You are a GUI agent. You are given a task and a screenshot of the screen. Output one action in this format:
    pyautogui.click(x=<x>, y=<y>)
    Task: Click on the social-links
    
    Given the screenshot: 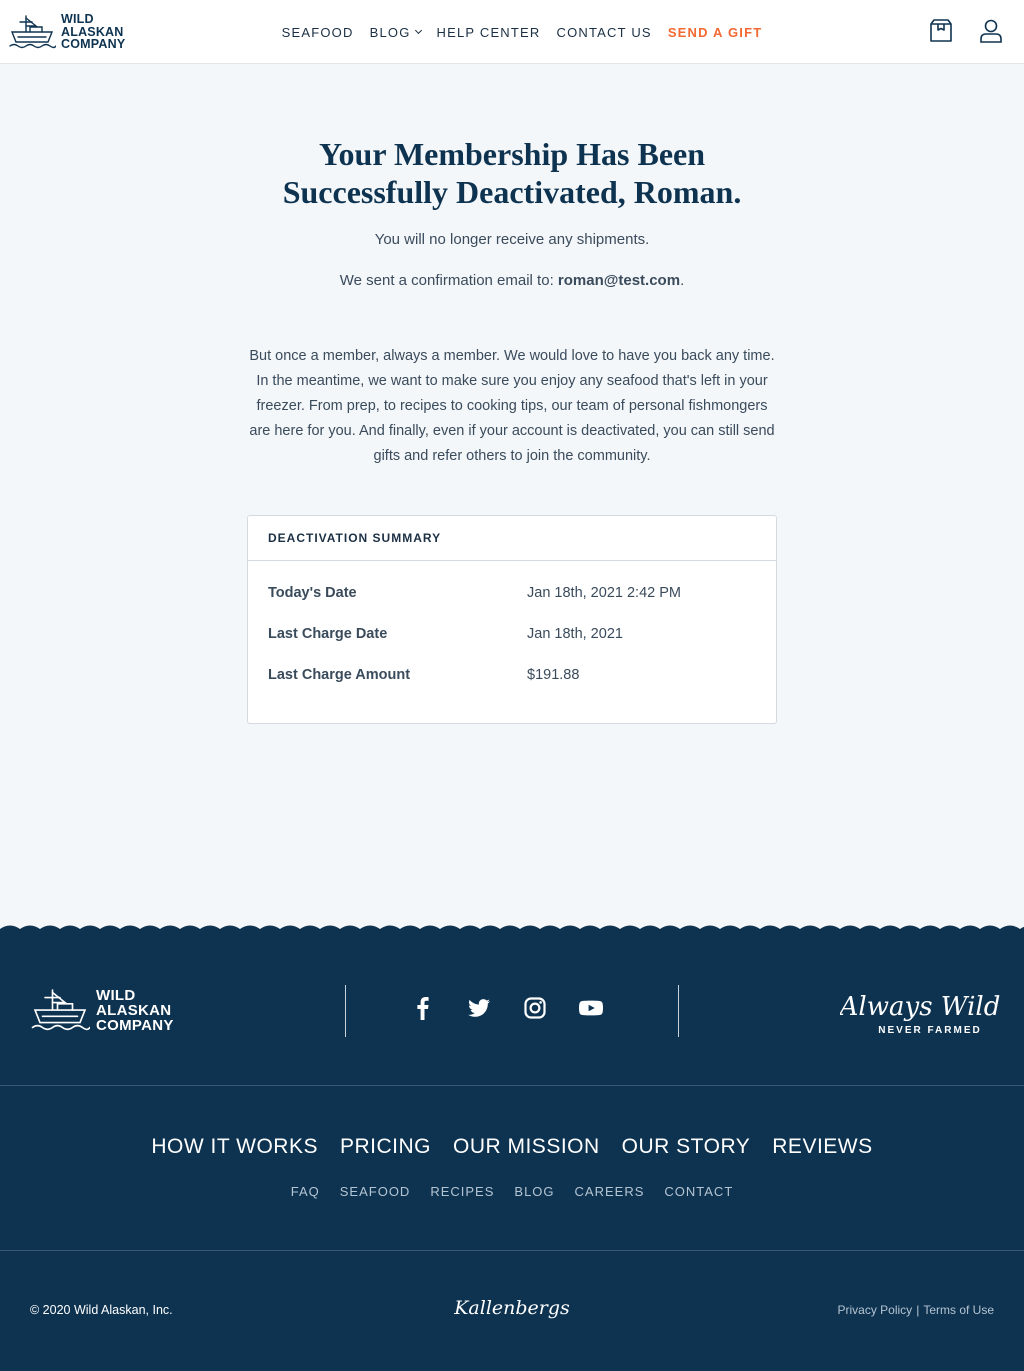 What is the action you would take?
    pyautogui.click(x=507, y=1008)
    